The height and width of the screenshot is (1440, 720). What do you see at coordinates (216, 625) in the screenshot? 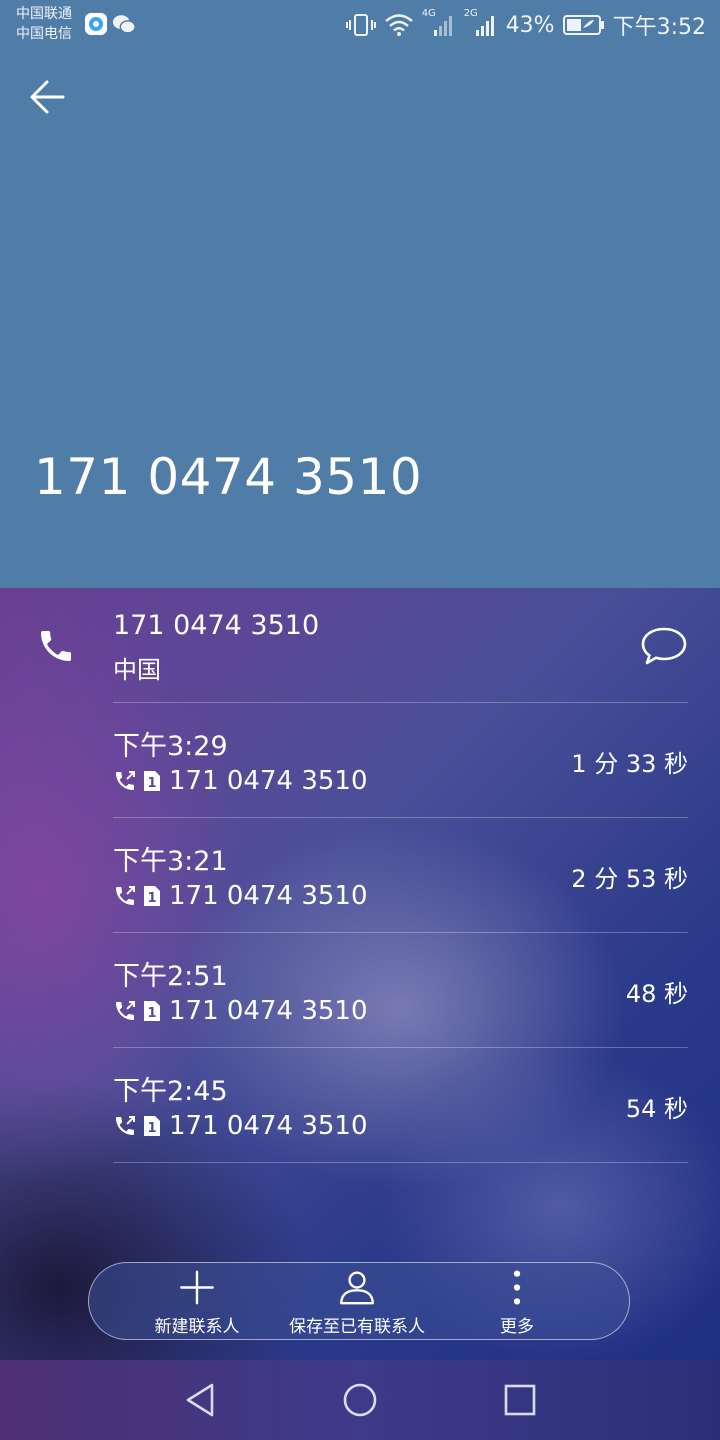
I see `contact-number: 171 0474 3510` at bounding box center [216, 625].